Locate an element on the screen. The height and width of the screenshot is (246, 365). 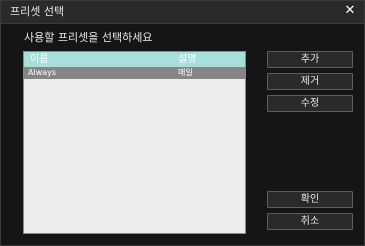
row-description-cell: 매일 is located at coordinates (185, 72).